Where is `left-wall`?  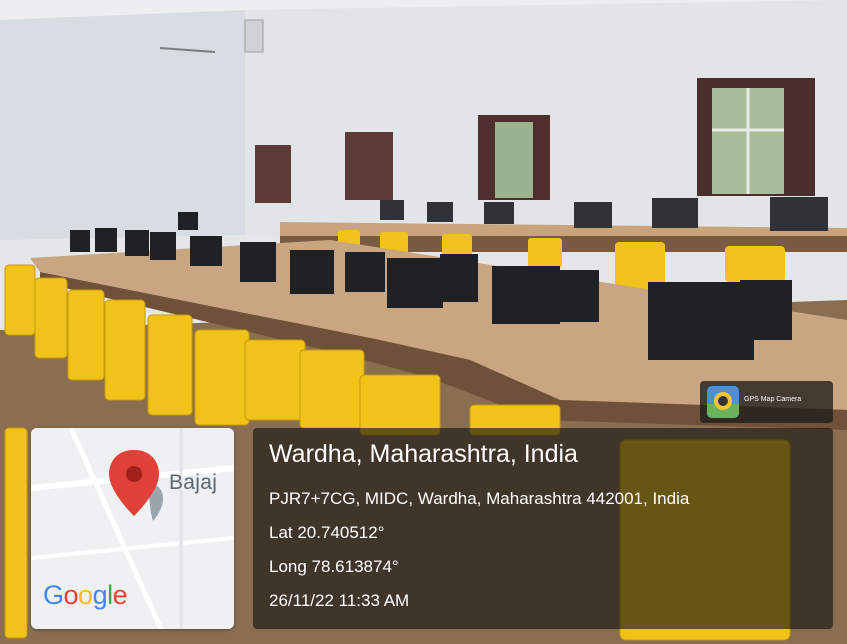 left-wall is located at coordinates (122, 125).